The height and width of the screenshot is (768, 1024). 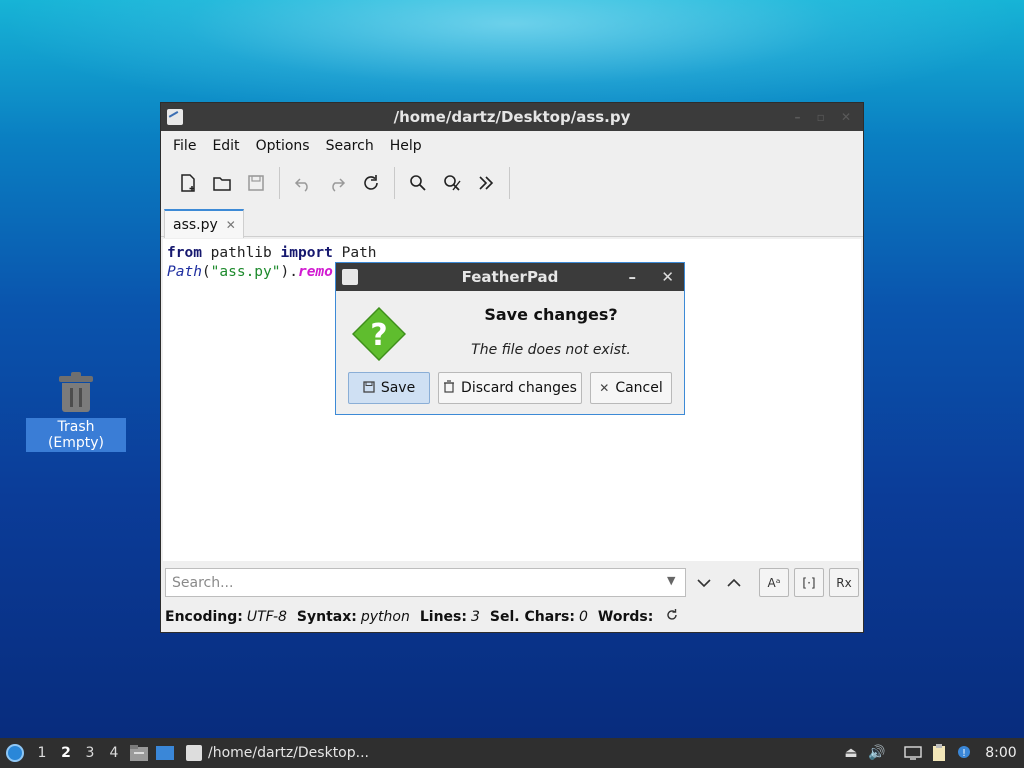 What do you see at coordinates (385, 617) in the screenshot?
I see `syntax-value: python` at bounding box center [385, 617].